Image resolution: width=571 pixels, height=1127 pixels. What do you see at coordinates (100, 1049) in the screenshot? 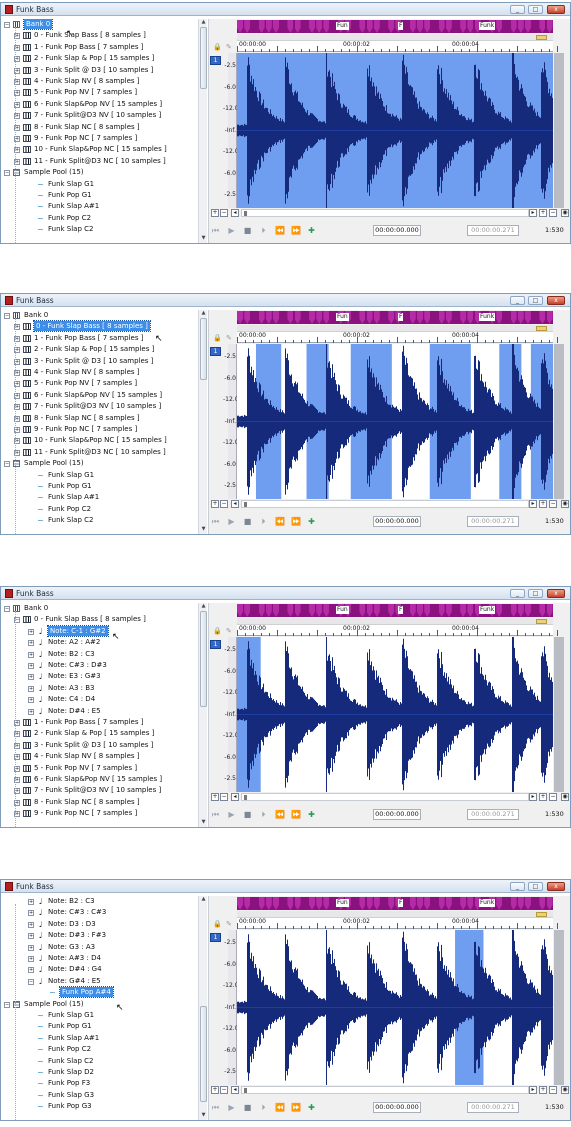
I see `tree-row: ~ Funk Pop C2` at bounding box center [100, 1049].